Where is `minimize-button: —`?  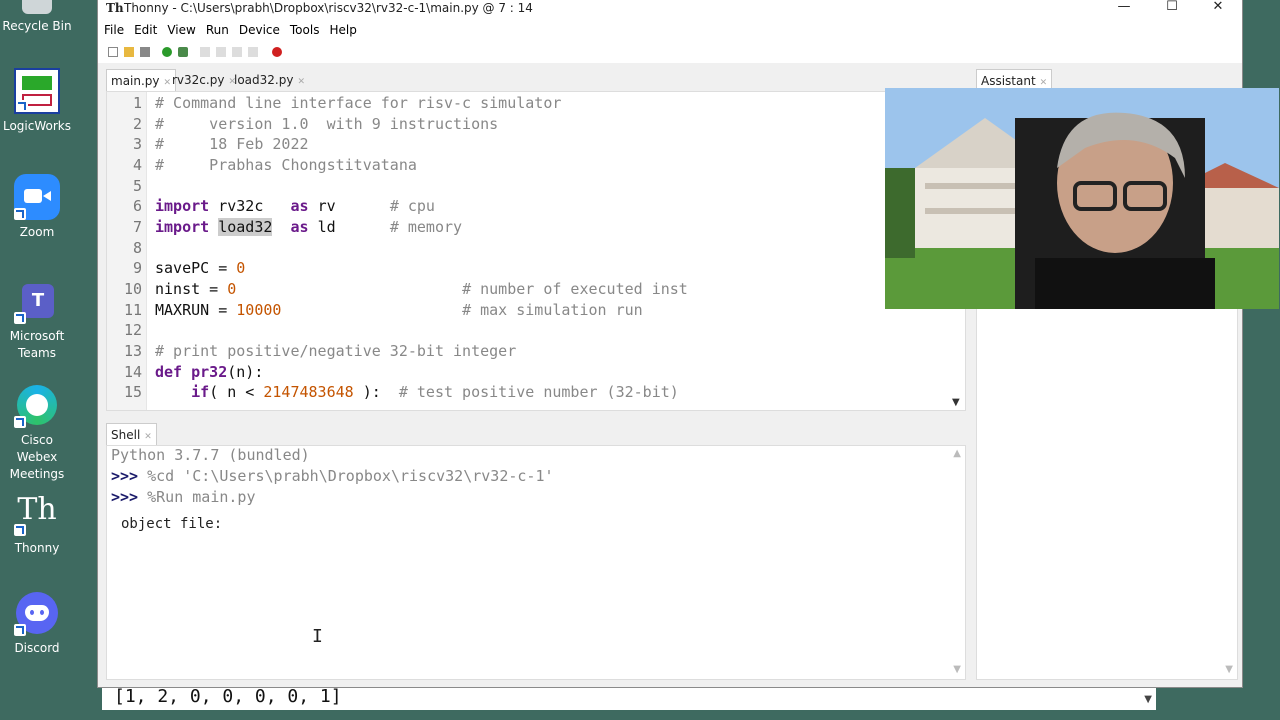
minimize-button: — is located at coordinates (1124, 8).